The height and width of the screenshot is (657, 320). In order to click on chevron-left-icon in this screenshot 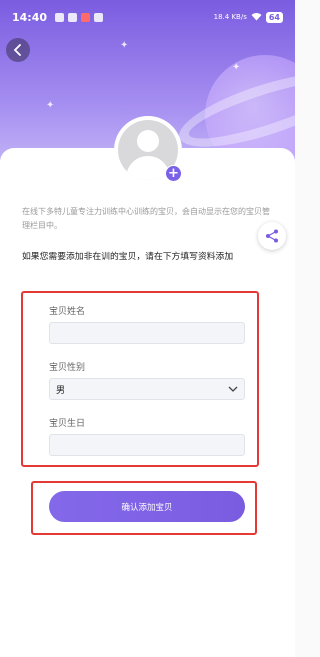, I will do `click(17, 50)`.